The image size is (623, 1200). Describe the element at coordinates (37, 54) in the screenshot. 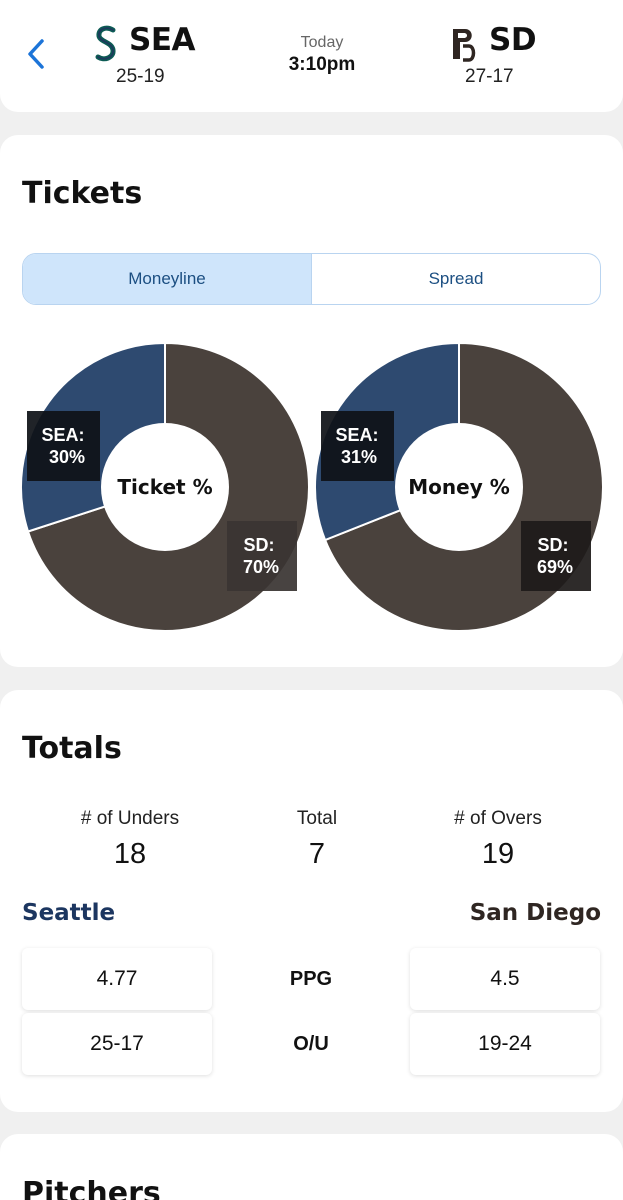

I see `back-chevron-icon` at that location.